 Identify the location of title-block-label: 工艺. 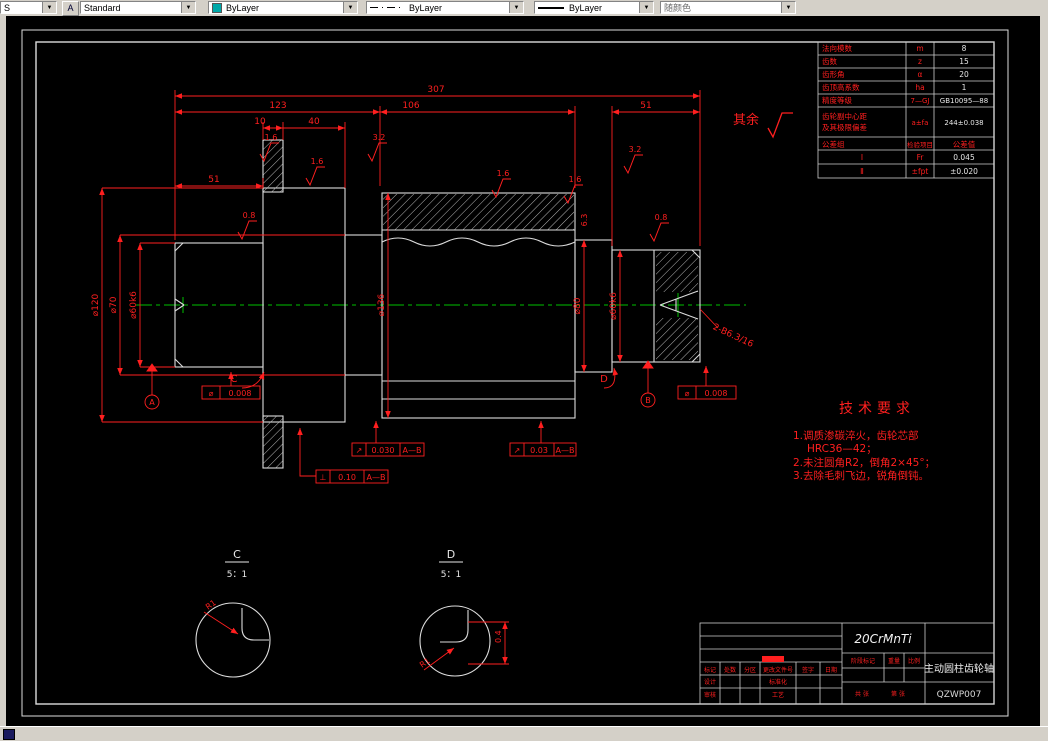
(778, 695).